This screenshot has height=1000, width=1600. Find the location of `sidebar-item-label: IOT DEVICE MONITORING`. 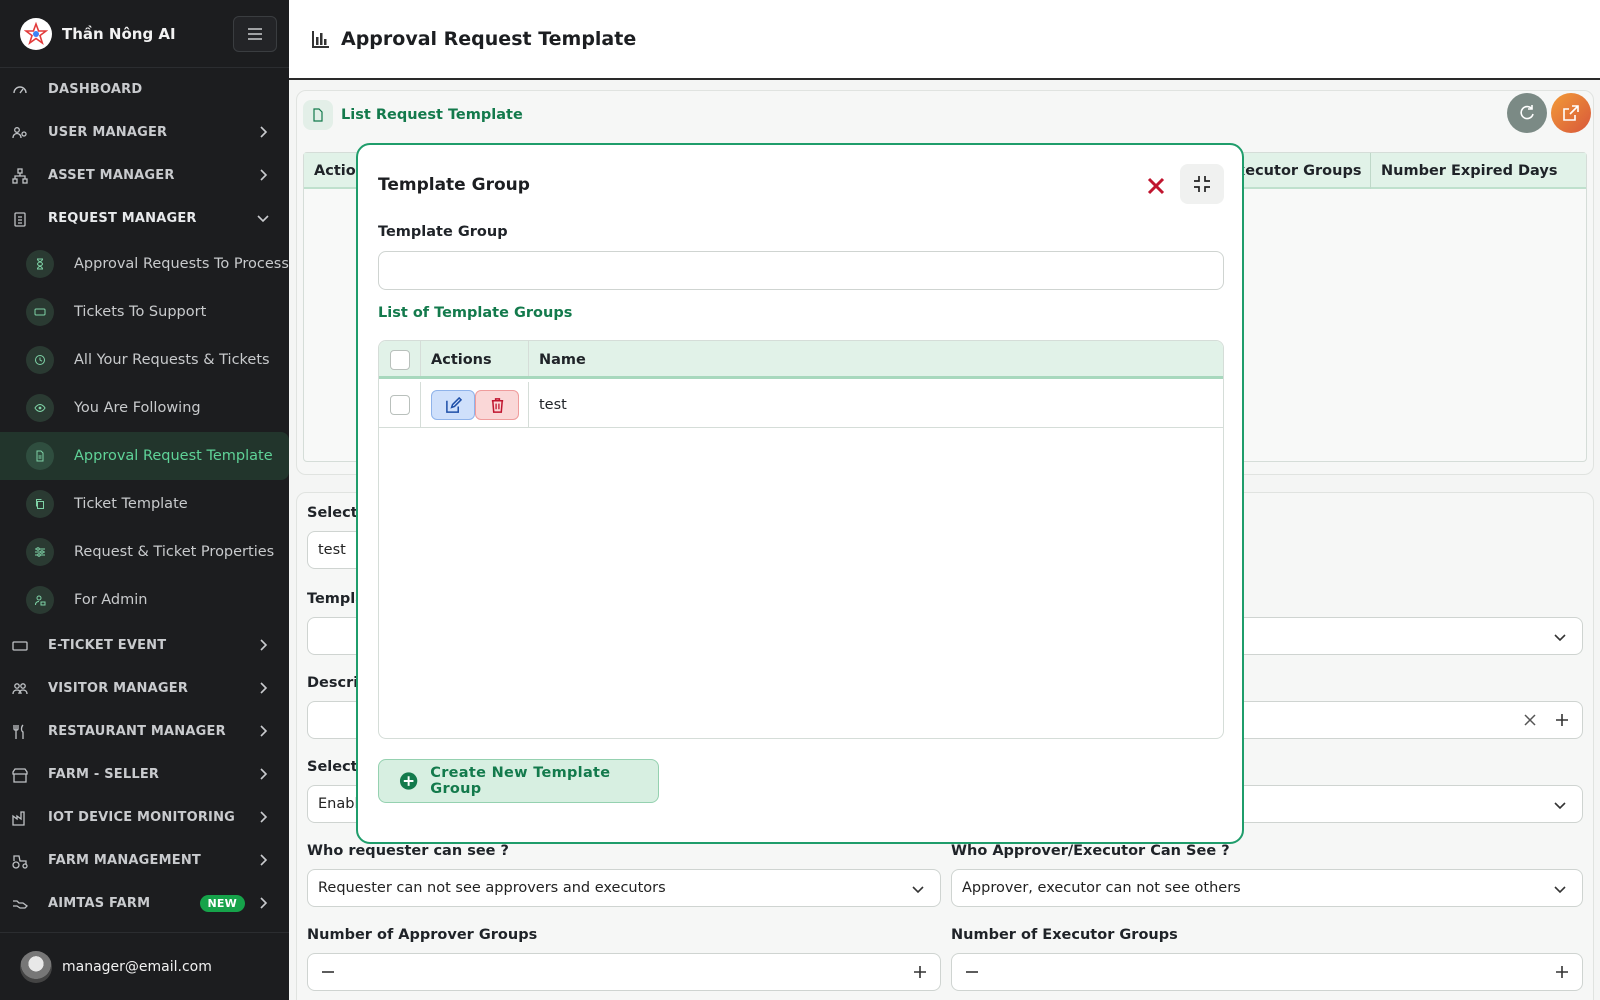

sidebar-item-label: IOT DEVICE MONITORING is located at coordinates (142, 817).